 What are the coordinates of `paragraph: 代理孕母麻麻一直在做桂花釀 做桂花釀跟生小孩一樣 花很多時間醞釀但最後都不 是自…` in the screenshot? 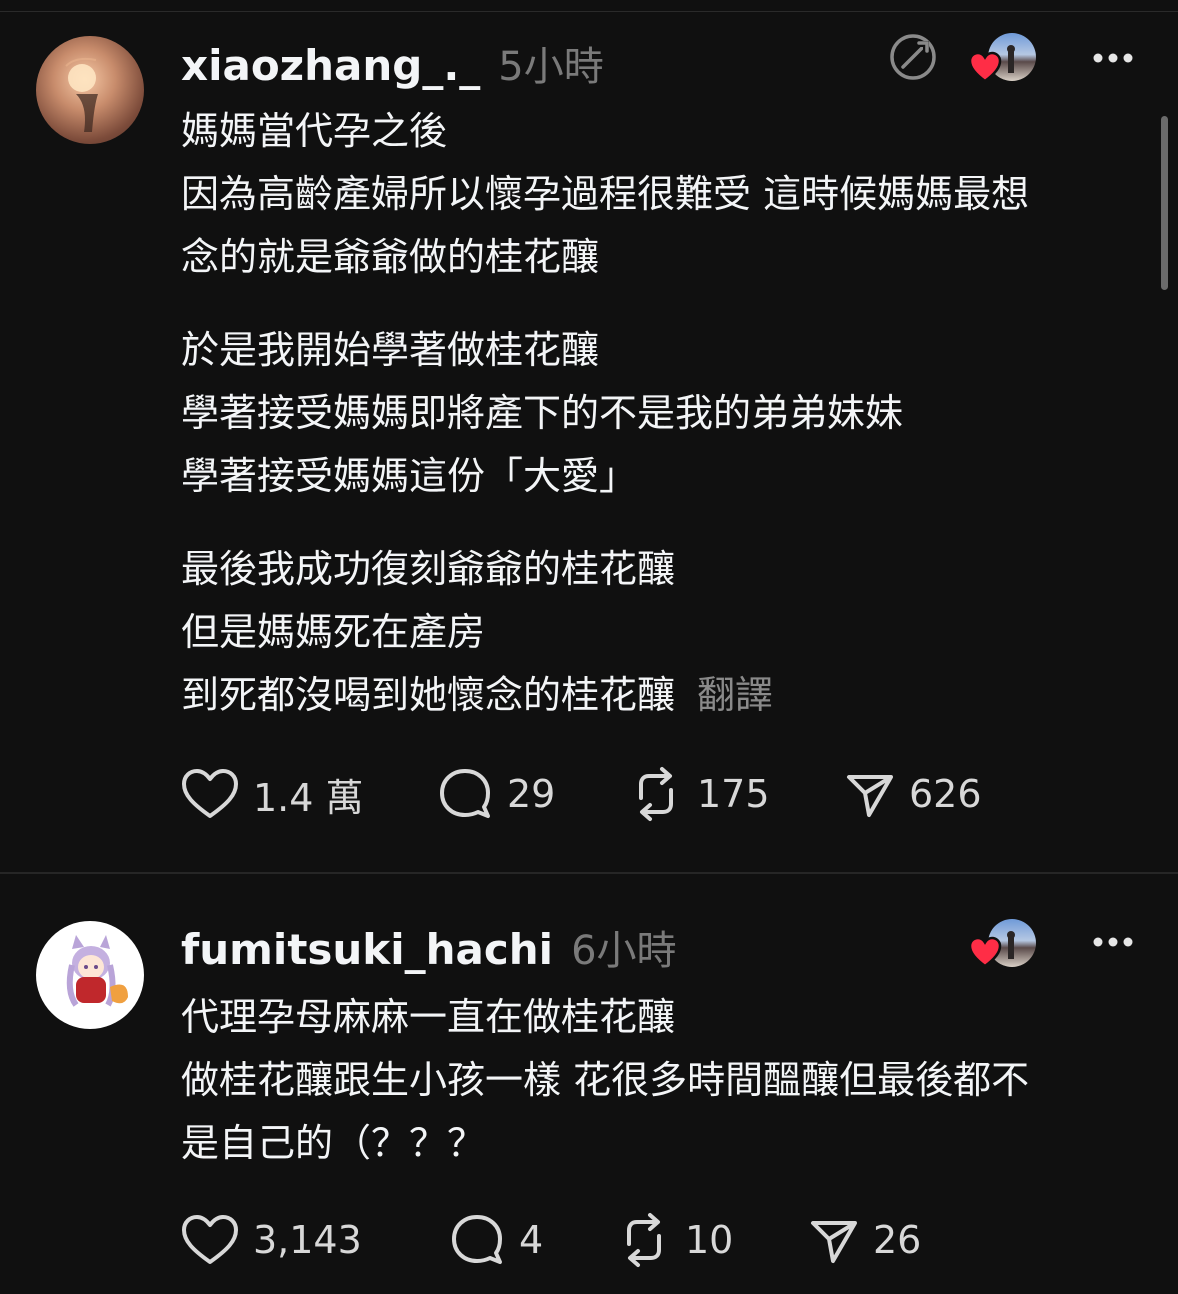 It's located at (666, 1080).